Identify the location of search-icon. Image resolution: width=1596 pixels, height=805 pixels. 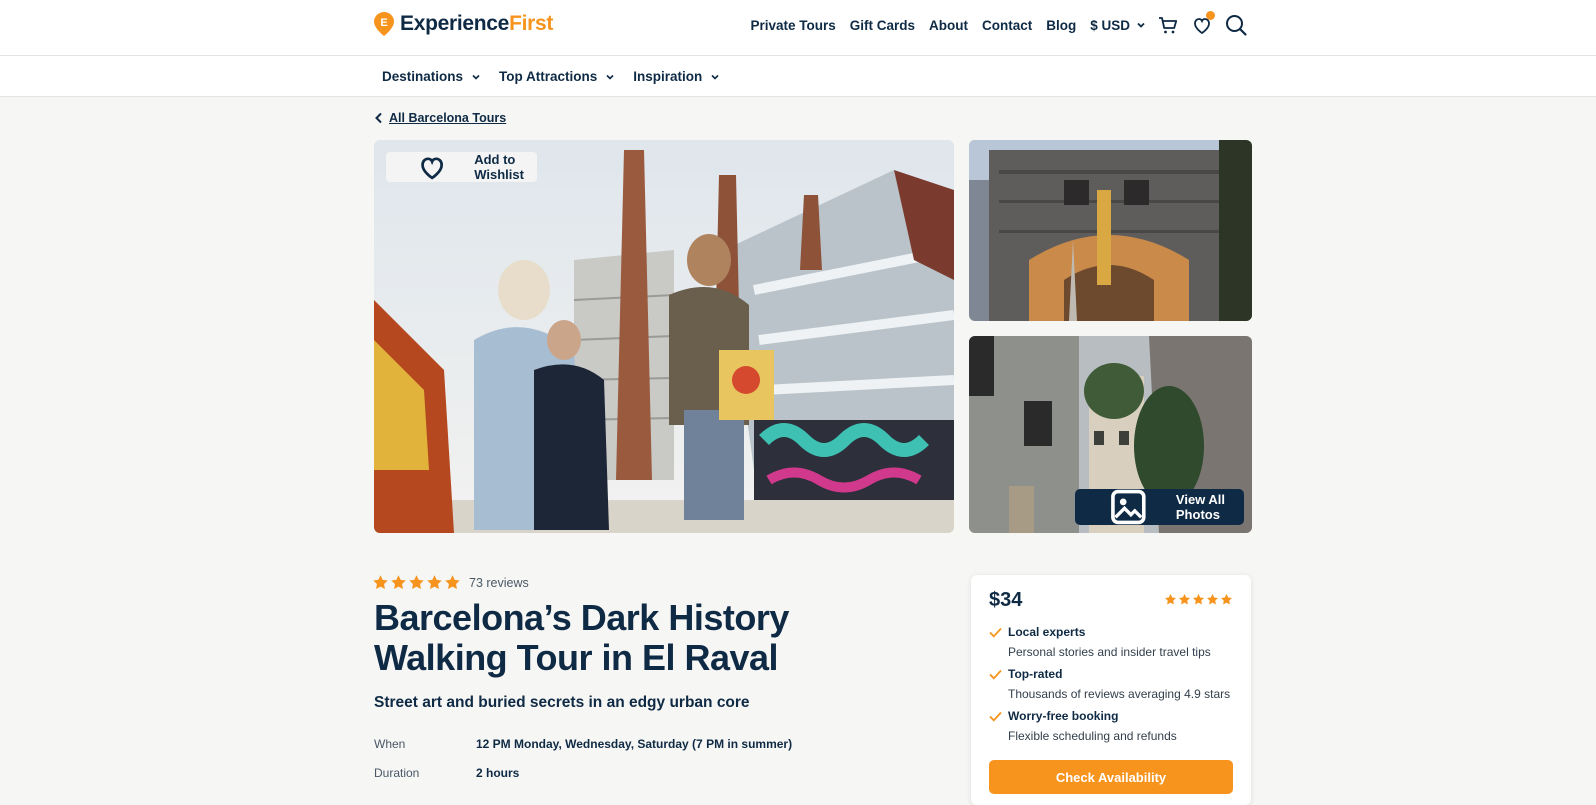
(1236, 25).